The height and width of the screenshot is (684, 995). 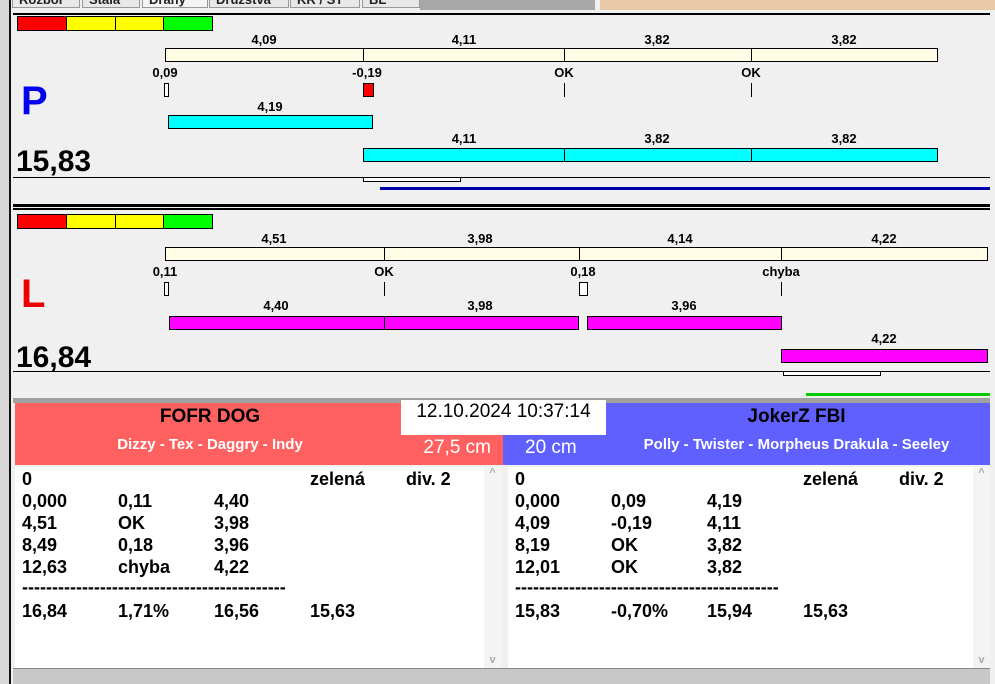 What do you see at coordinates (325, 4) in the screenshot?
I see `tab-kr-st: KR / ST` at bounding box center [325, 4].